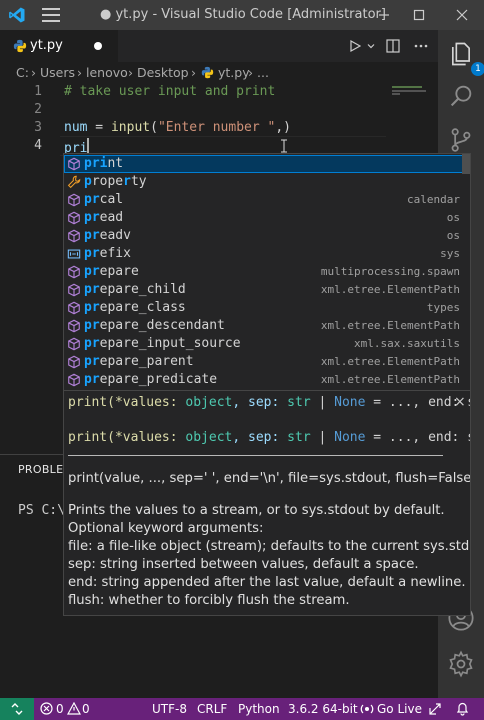 This screenshot has width=484, height=720. I want to click on tab-yt-py: yt.py, so click(59, 46).